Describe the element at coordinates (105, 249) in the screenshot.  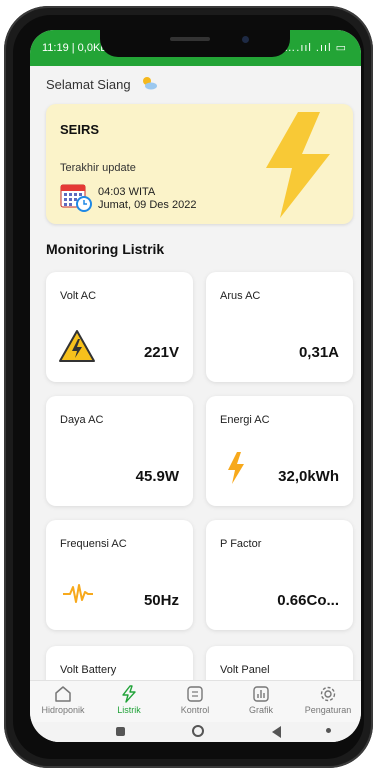
I see `section-title: Monitoring Listrik` at that location.